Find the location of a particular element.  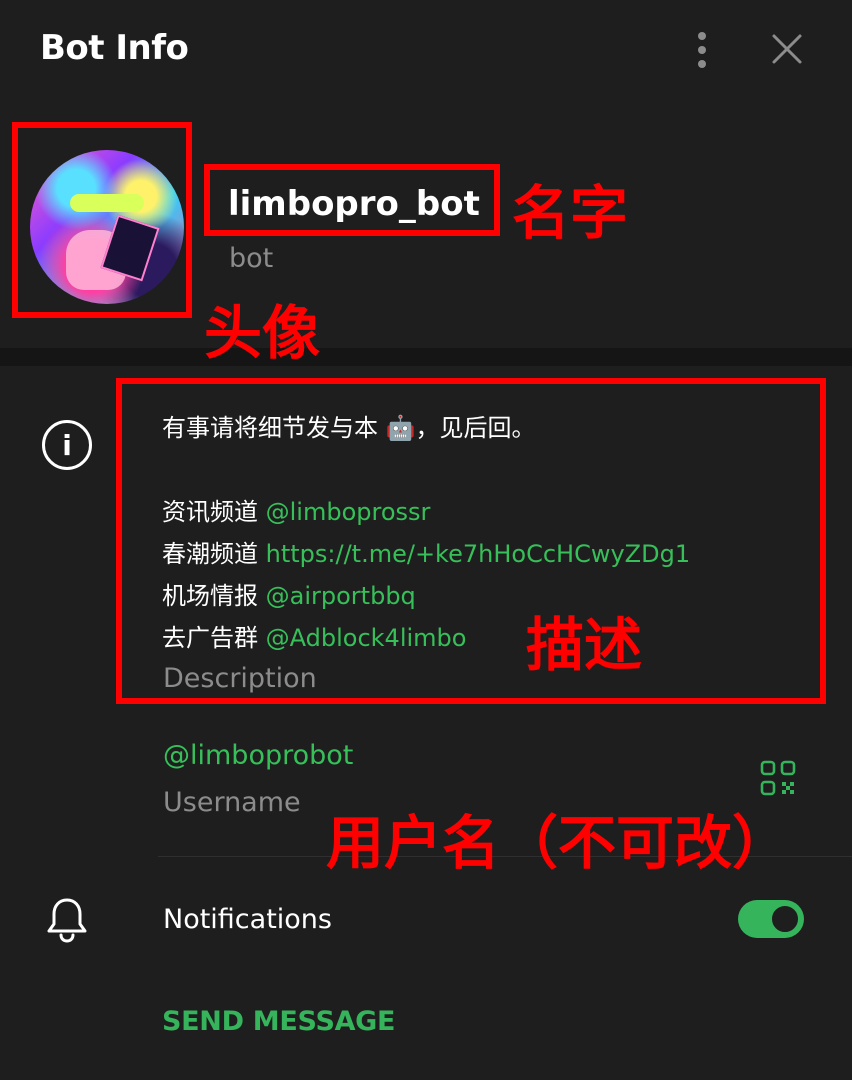

notifications-toggle is located at coordinates (771, 919).